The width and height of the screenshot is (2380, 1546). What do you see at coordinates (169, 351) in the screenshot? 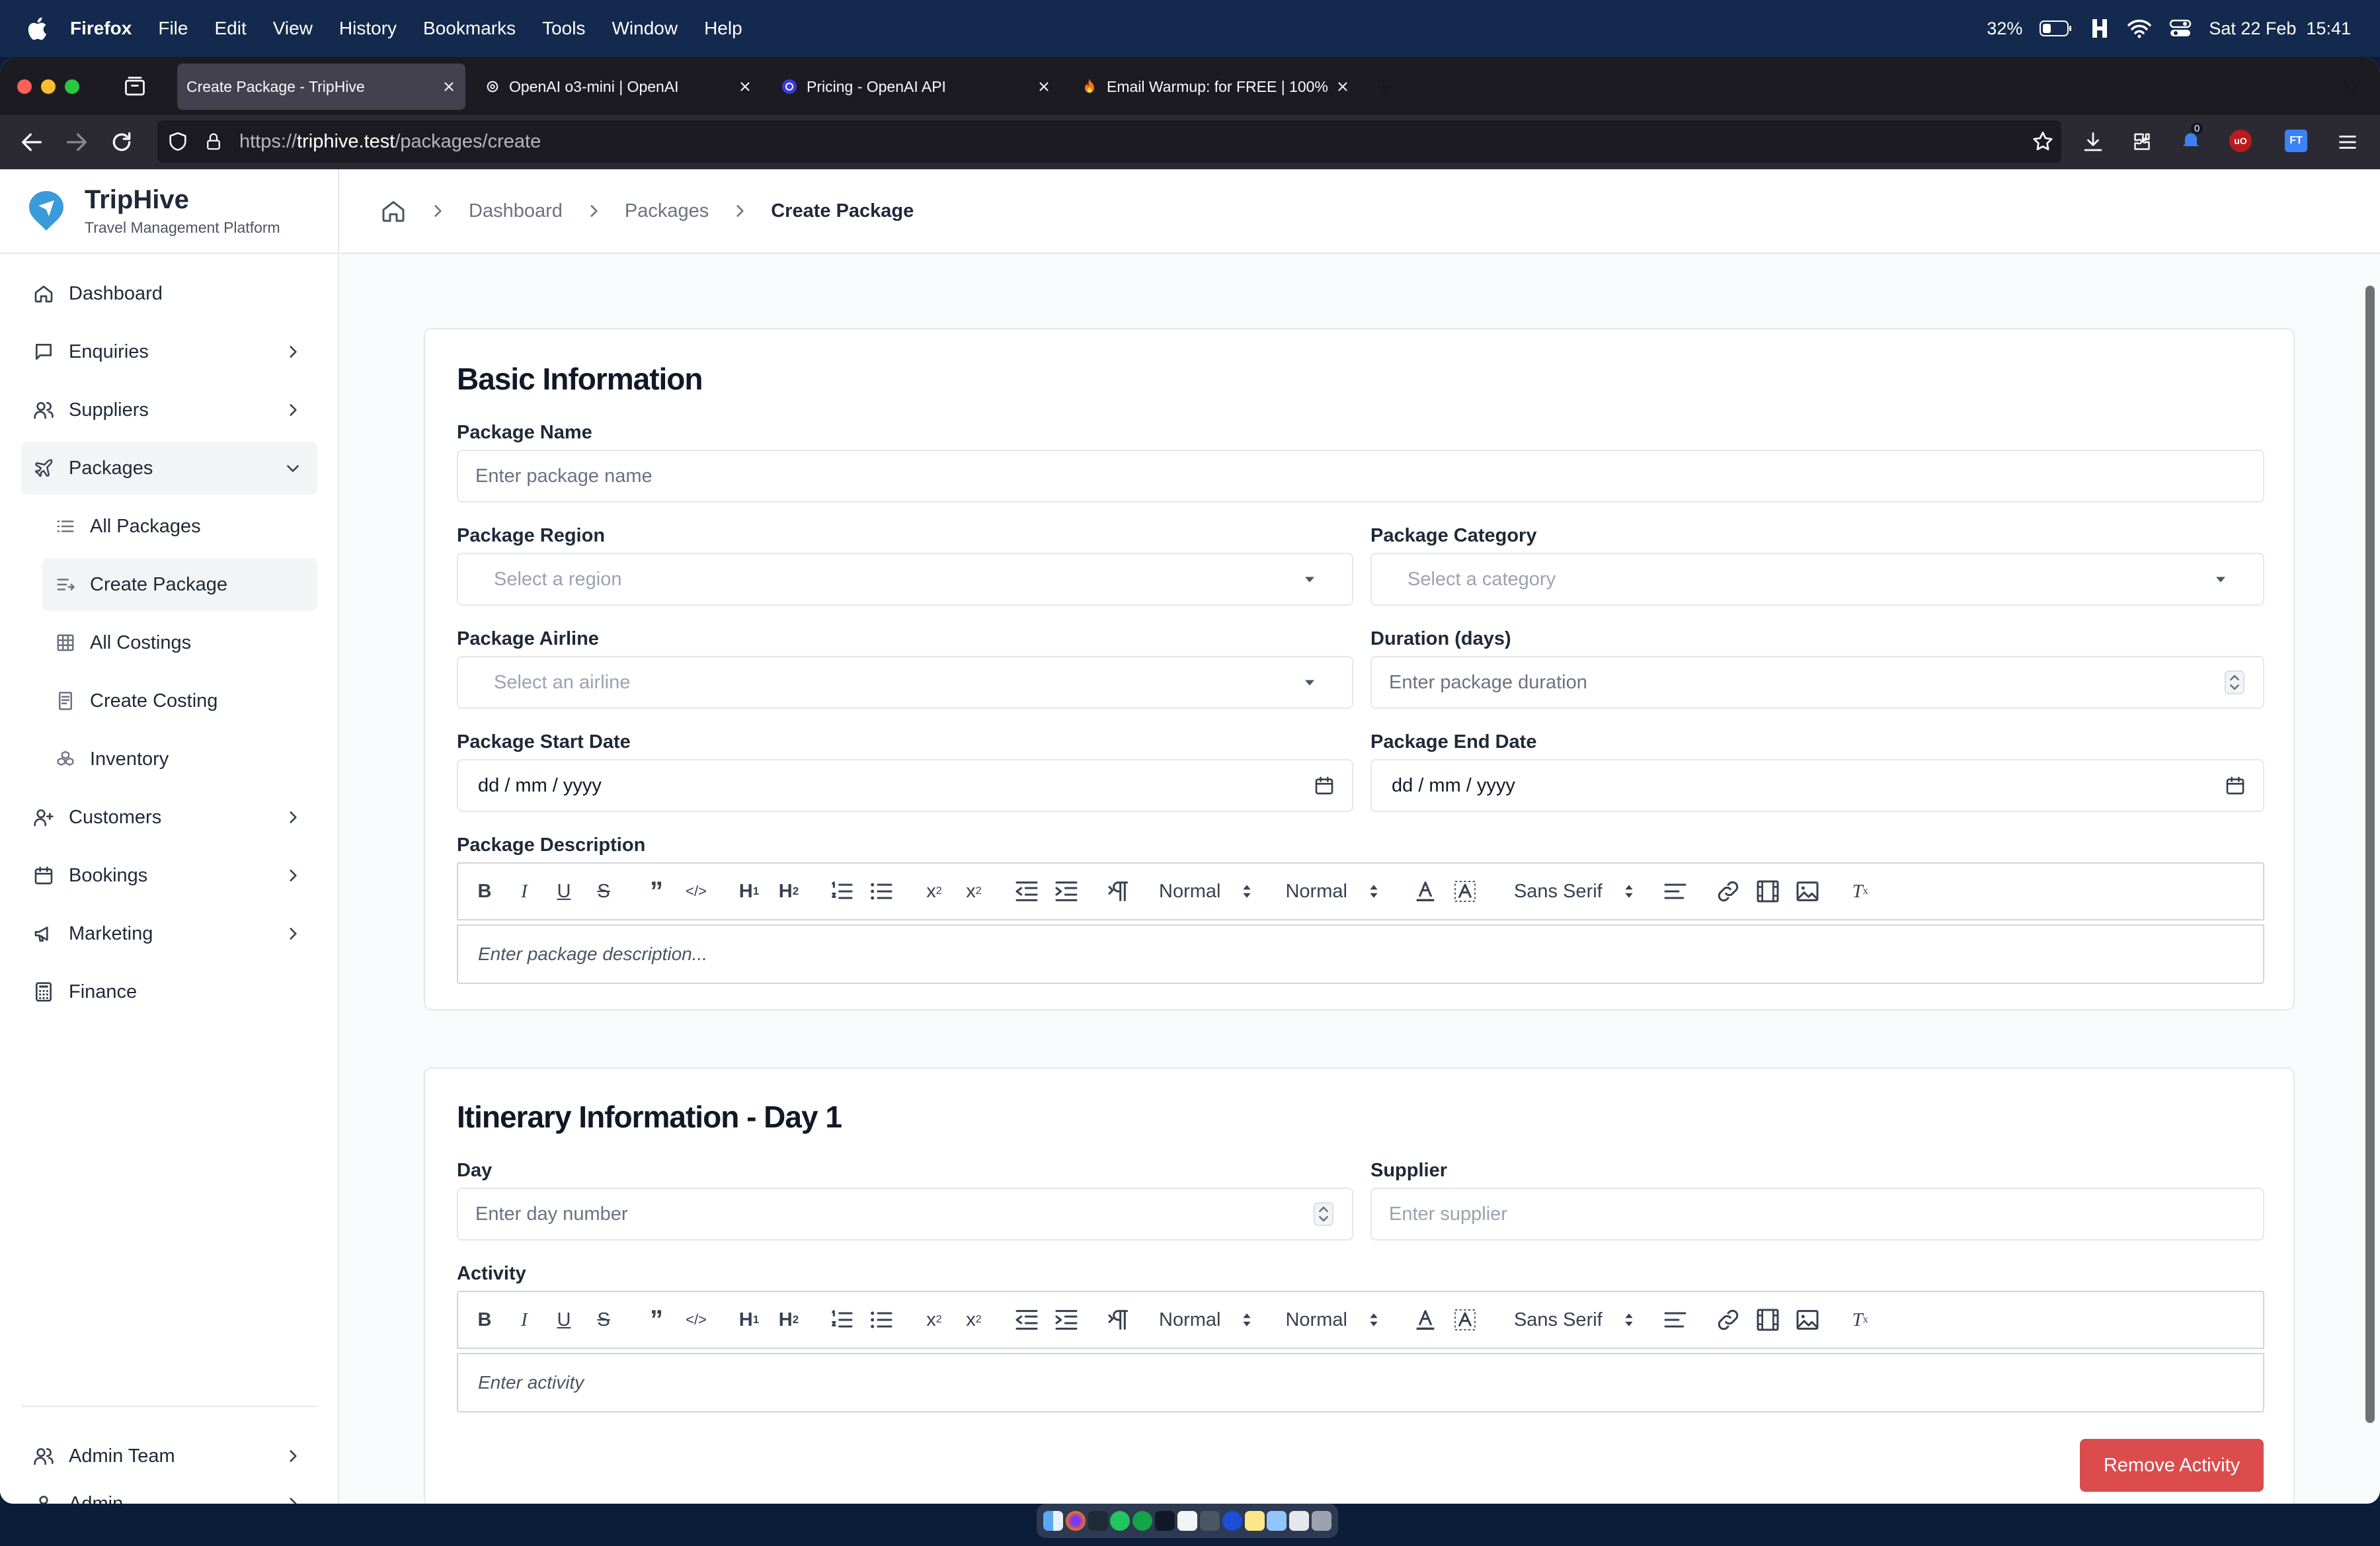
I see `sidebar-item-enquiries: Enquiries` at bounding box center [169, 351].